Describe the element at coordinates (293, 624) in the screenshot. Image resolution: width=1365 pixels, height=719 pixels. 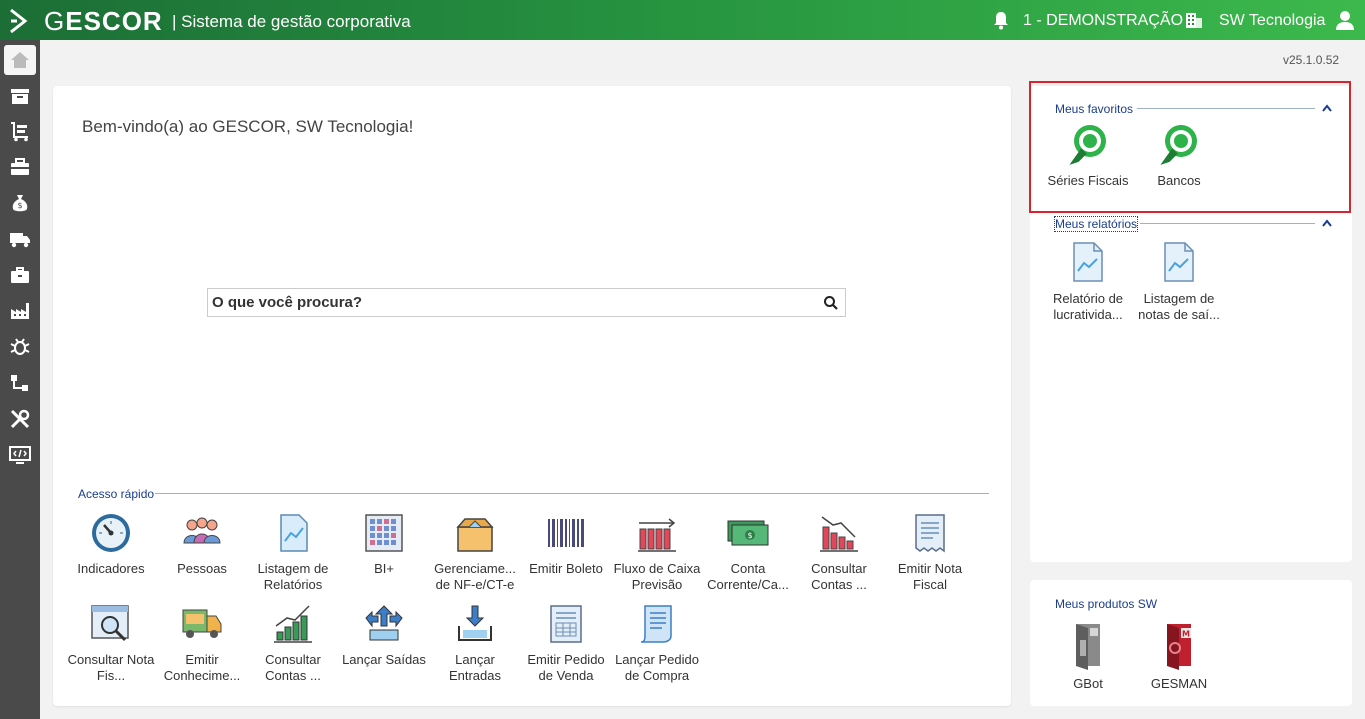
I see `chart-up-icon` at that location.